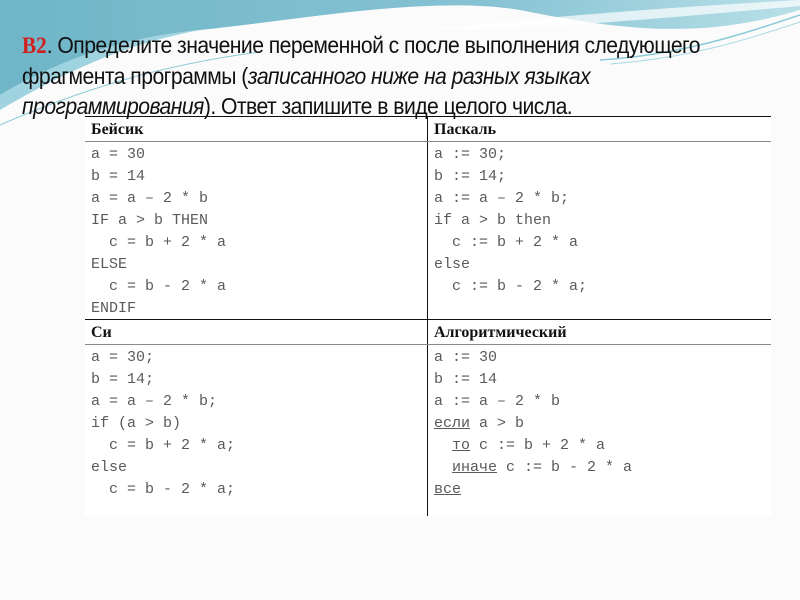 This screenshot has width=800, height=600. Describe the element at coordinates (602, 358) in the screenshot. I see `code-line: a := 30` at that location.